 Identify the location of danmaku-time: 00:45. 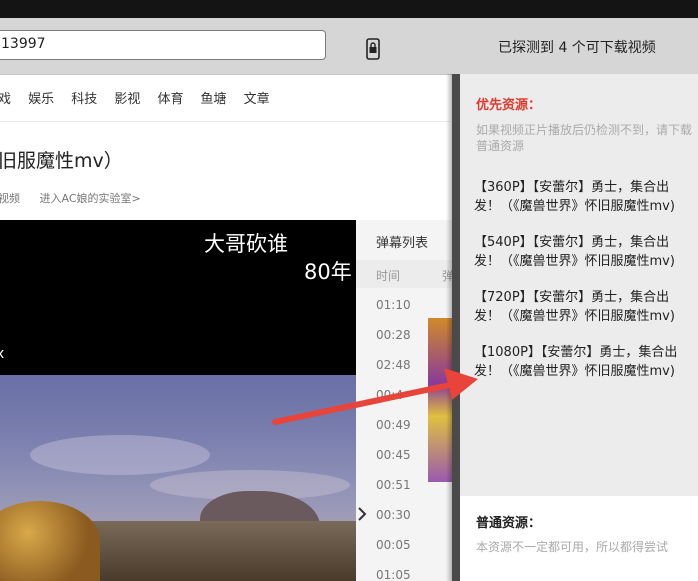
(393, 463).